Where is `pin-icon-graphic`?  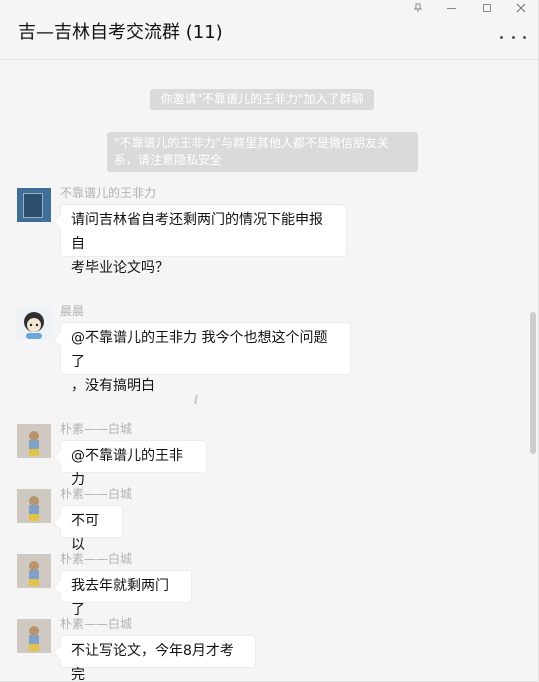 pin-icon-graphic is located at coordinates (418, 7).